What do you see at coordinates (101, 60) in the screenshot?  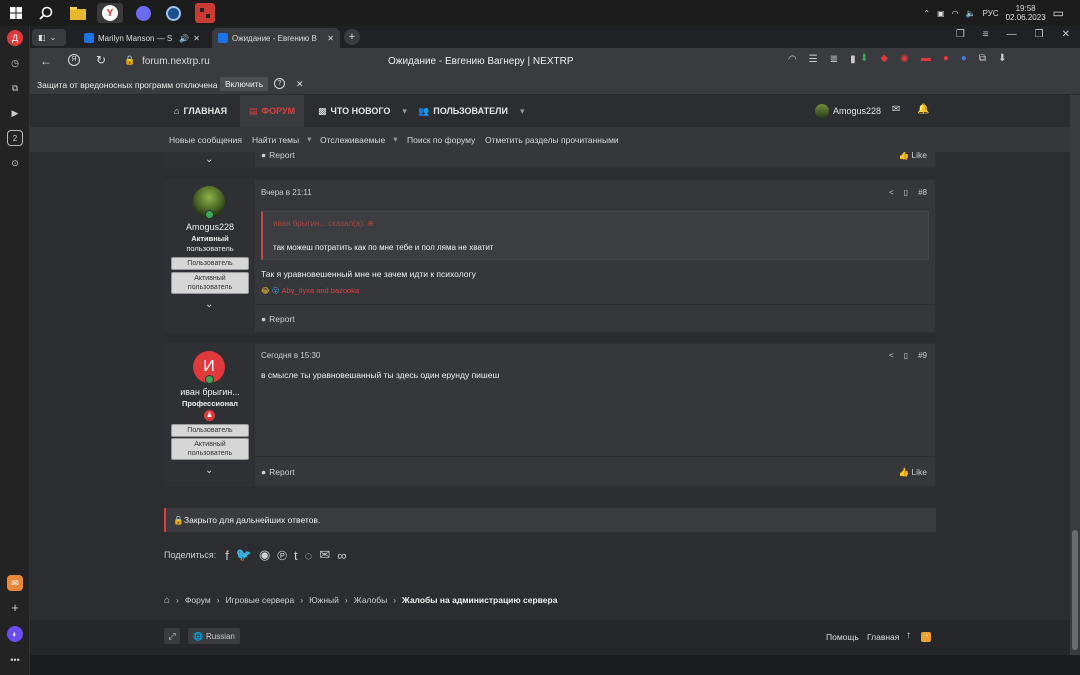 I see `reload-icon: ↻` at bounding box center [101, 60].